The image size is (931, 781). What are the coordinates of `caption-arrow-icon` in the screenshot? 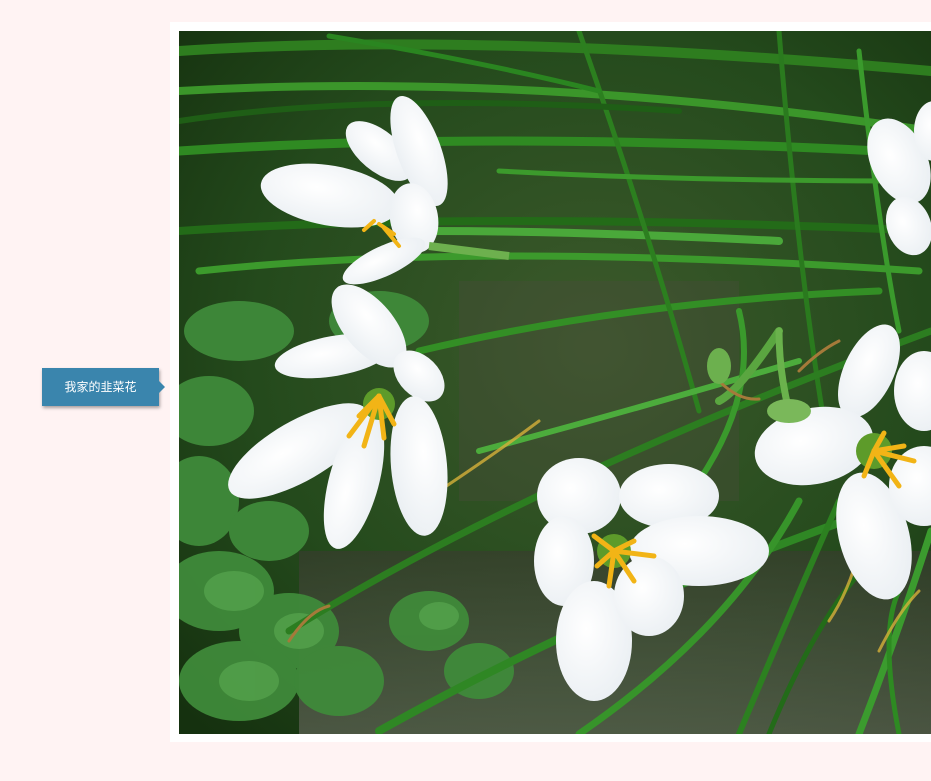 It's located at (162, 387).